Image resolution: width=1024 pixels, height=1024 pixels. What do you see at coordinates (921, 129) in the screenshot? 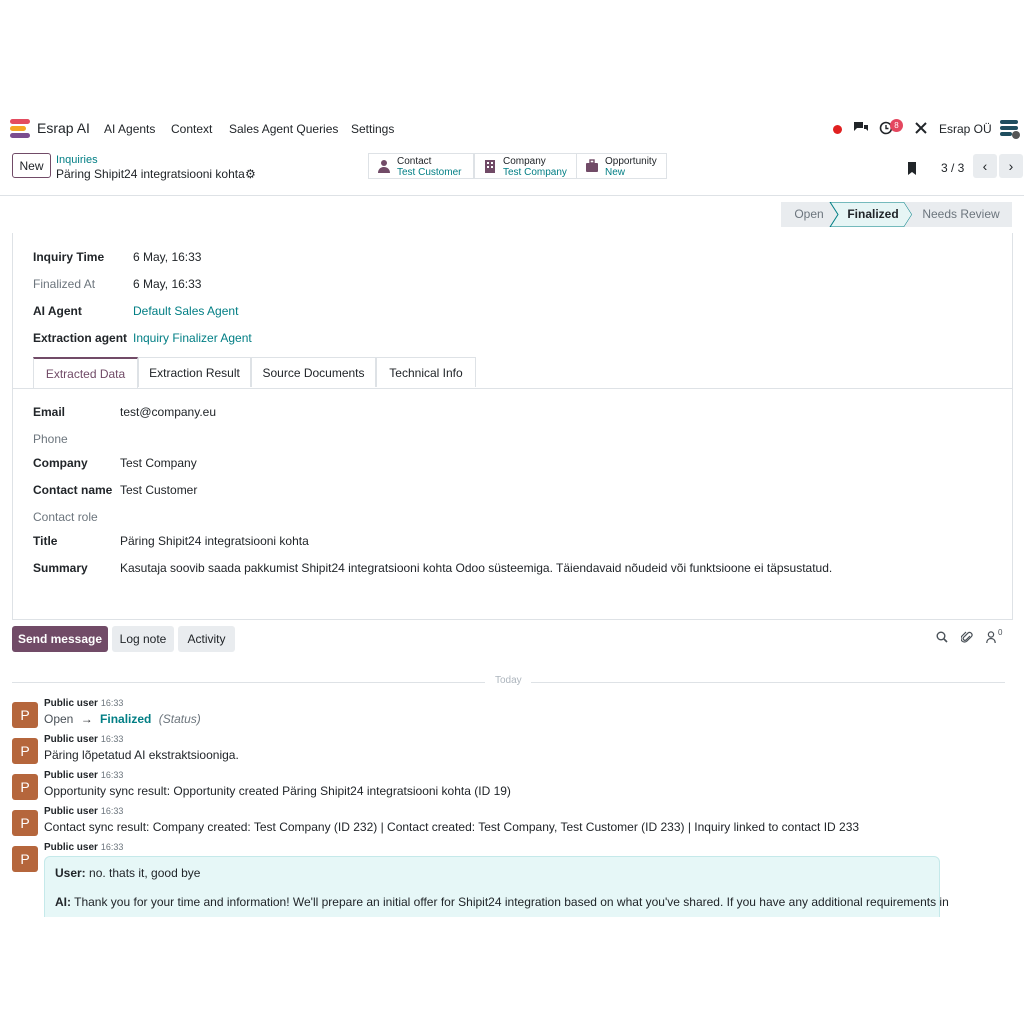
I see `tools-icon` at bounding box center [921, 129].